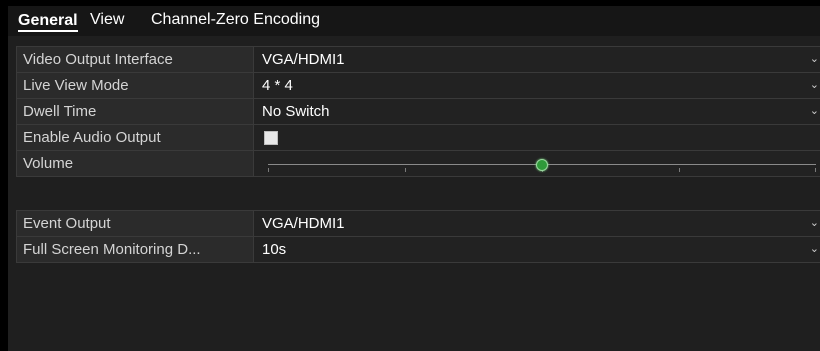 This screenshot has height=351, width=820. Describe the element at coordinates (135, 223) in the screenshot. I see `event-output-label: Event Output` at that location.